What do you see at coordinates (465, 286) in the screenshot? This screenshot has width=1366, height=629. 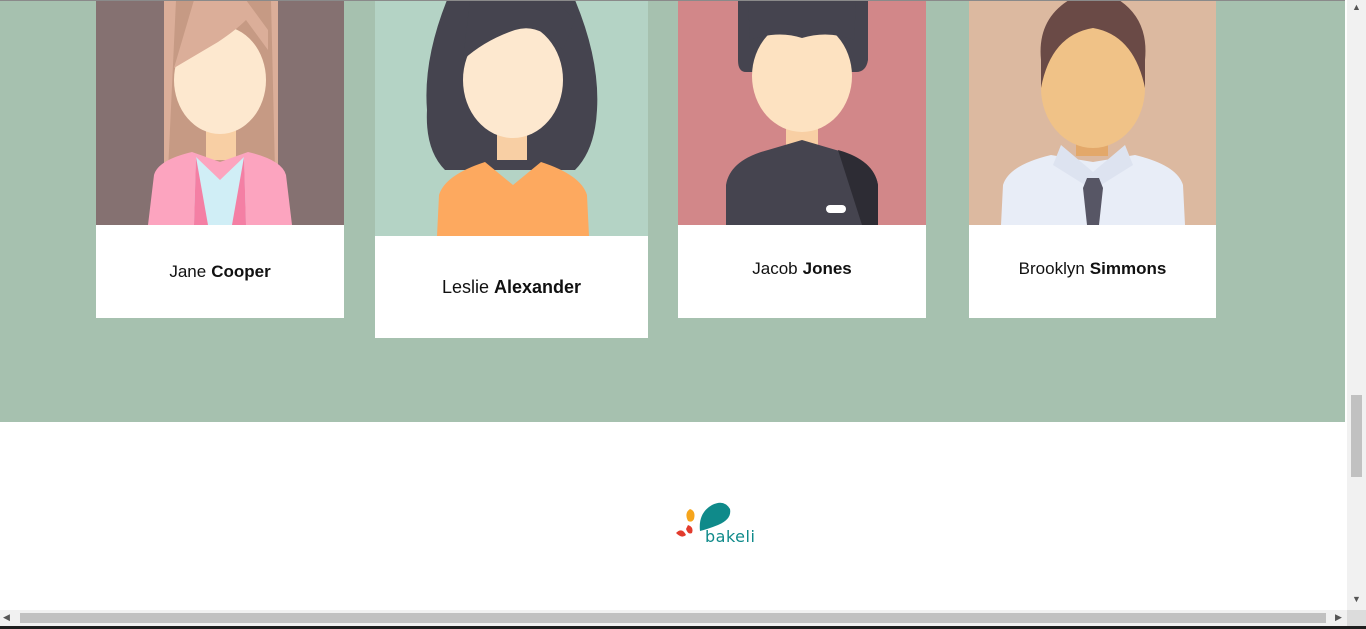 I see `member-first-name: Leslie` at bounding box center [465, 286].